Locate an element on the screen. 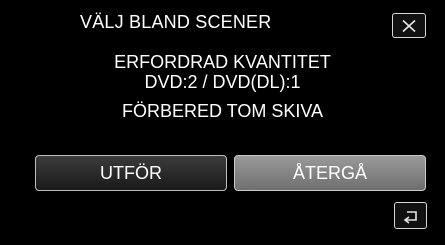 The image size is (445, 245). back-button is located at coordinates (410, 215).